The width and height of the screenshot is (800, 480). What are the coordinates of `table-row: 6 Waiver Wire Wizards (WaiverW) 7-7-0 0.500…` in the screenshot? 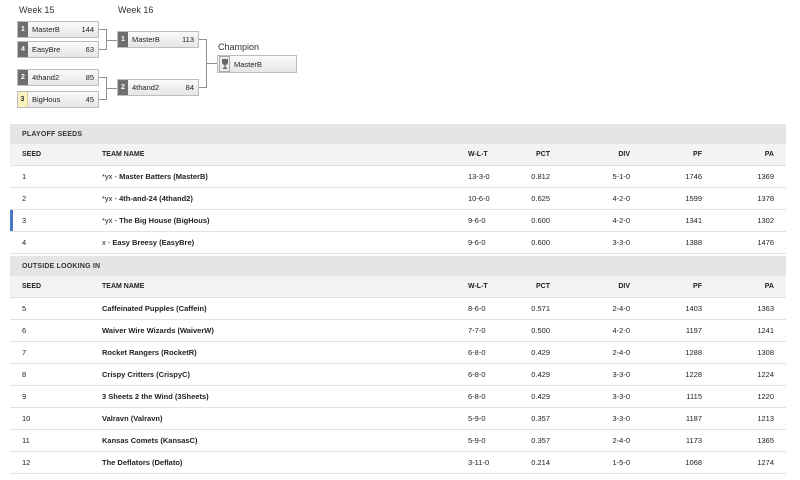 It's located at (398, 331).